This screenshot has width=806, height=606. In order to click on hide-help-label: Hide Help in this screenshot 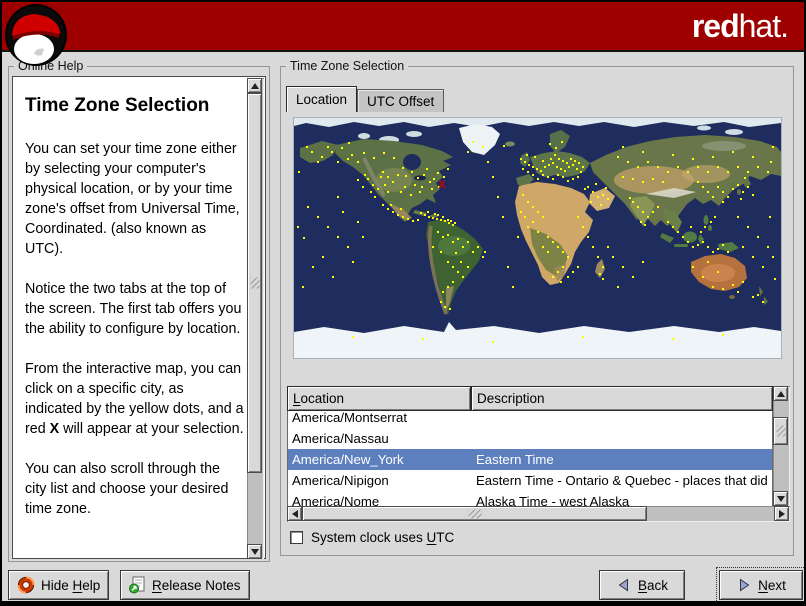, I will do `click(71, 585)`.